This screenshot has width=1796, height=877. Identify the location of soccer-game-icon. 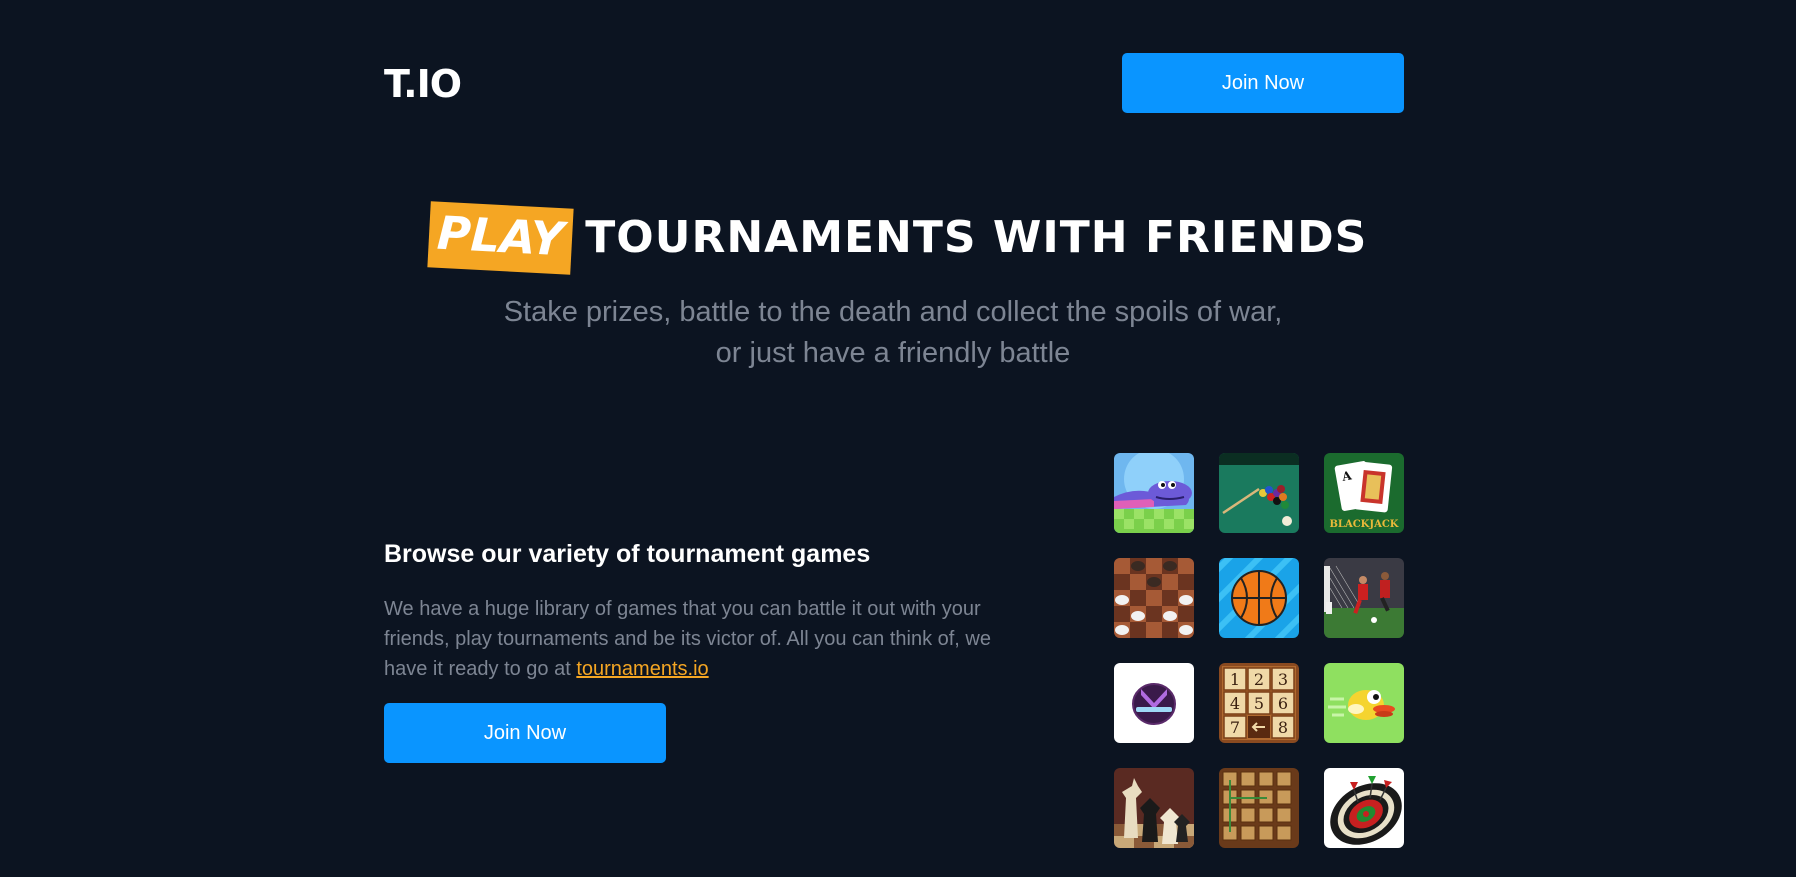
(1364, 598).